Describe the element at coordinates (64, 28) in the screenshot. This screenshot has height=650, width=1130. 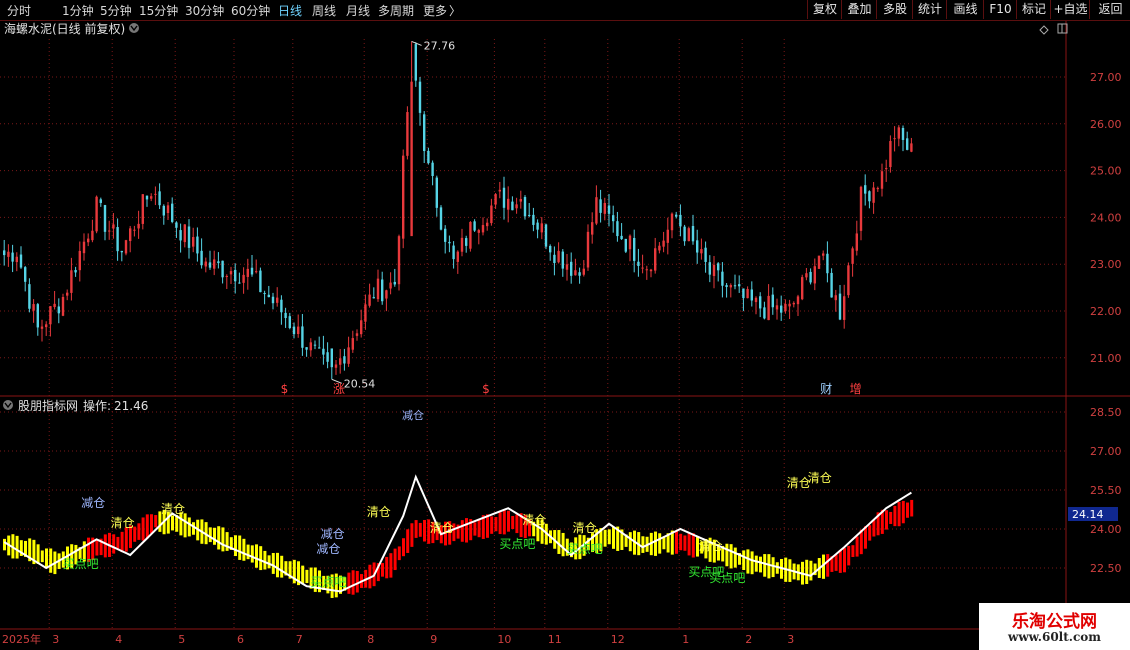
I see `main-title: 海螺水泥(日线 前复权)` at that location.